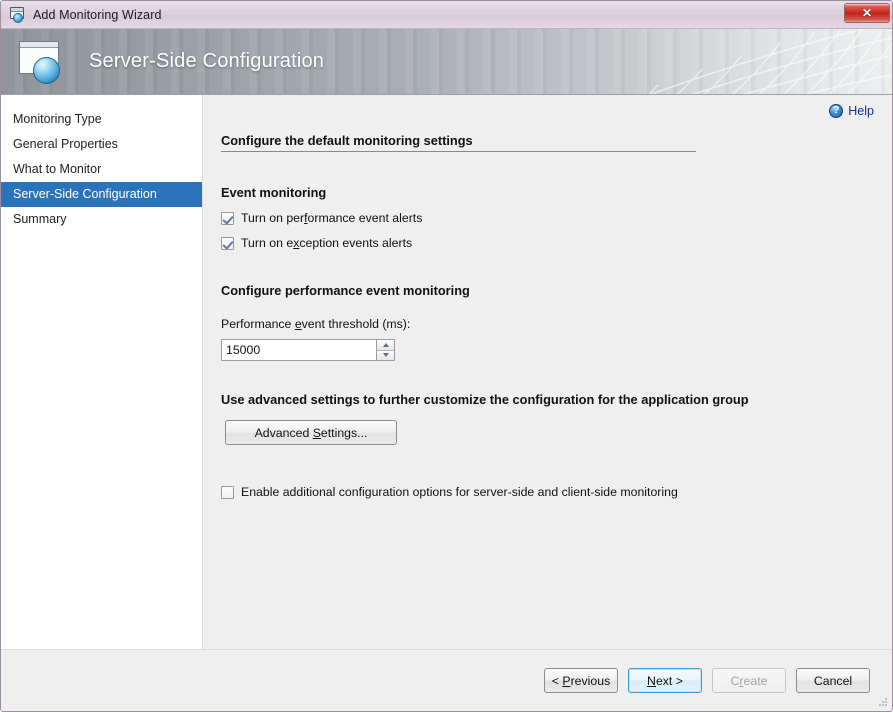  What do you see at coordinates (45, 62) in the screenshot?
I see `server-window-globe-icon` at bounding box center [45, 62].